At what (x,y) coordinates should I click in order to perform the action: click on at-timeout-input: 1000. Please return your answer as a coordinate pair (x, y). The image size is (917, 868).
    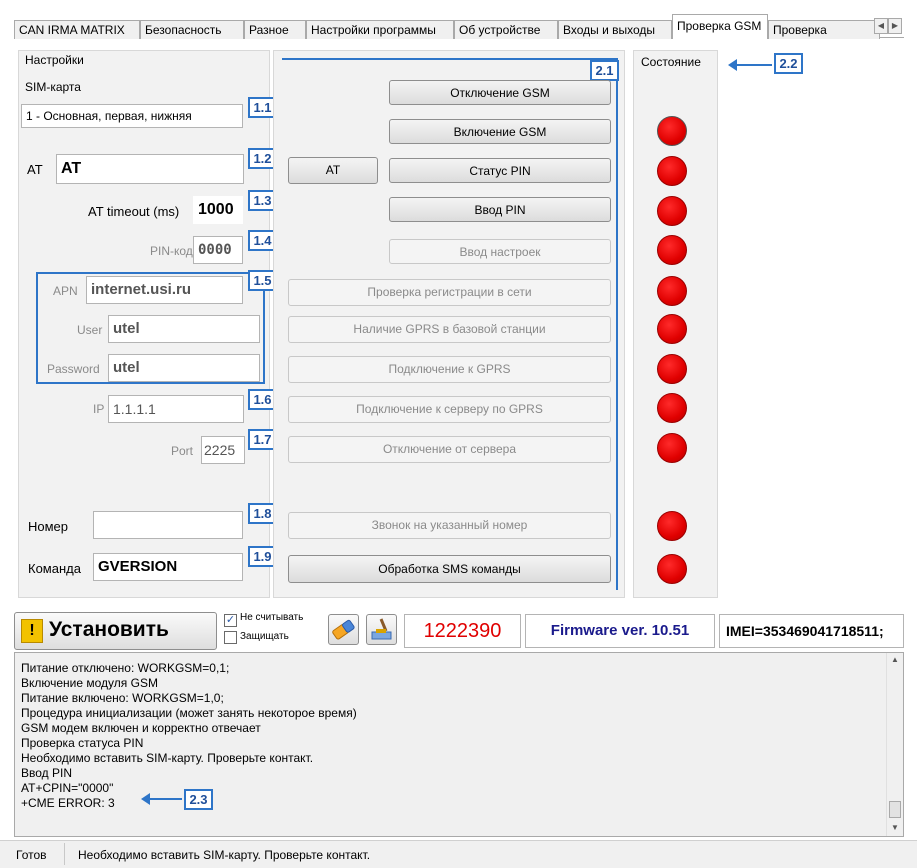
    Looking at the image, I should click on (218, 210).